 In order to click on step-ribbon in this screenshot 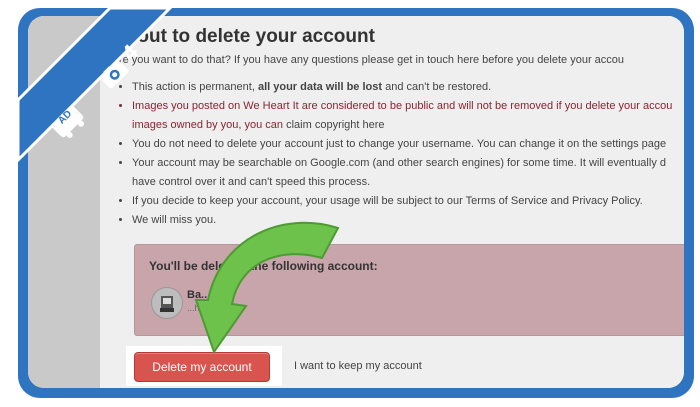, I will do `click(95, 85)`.